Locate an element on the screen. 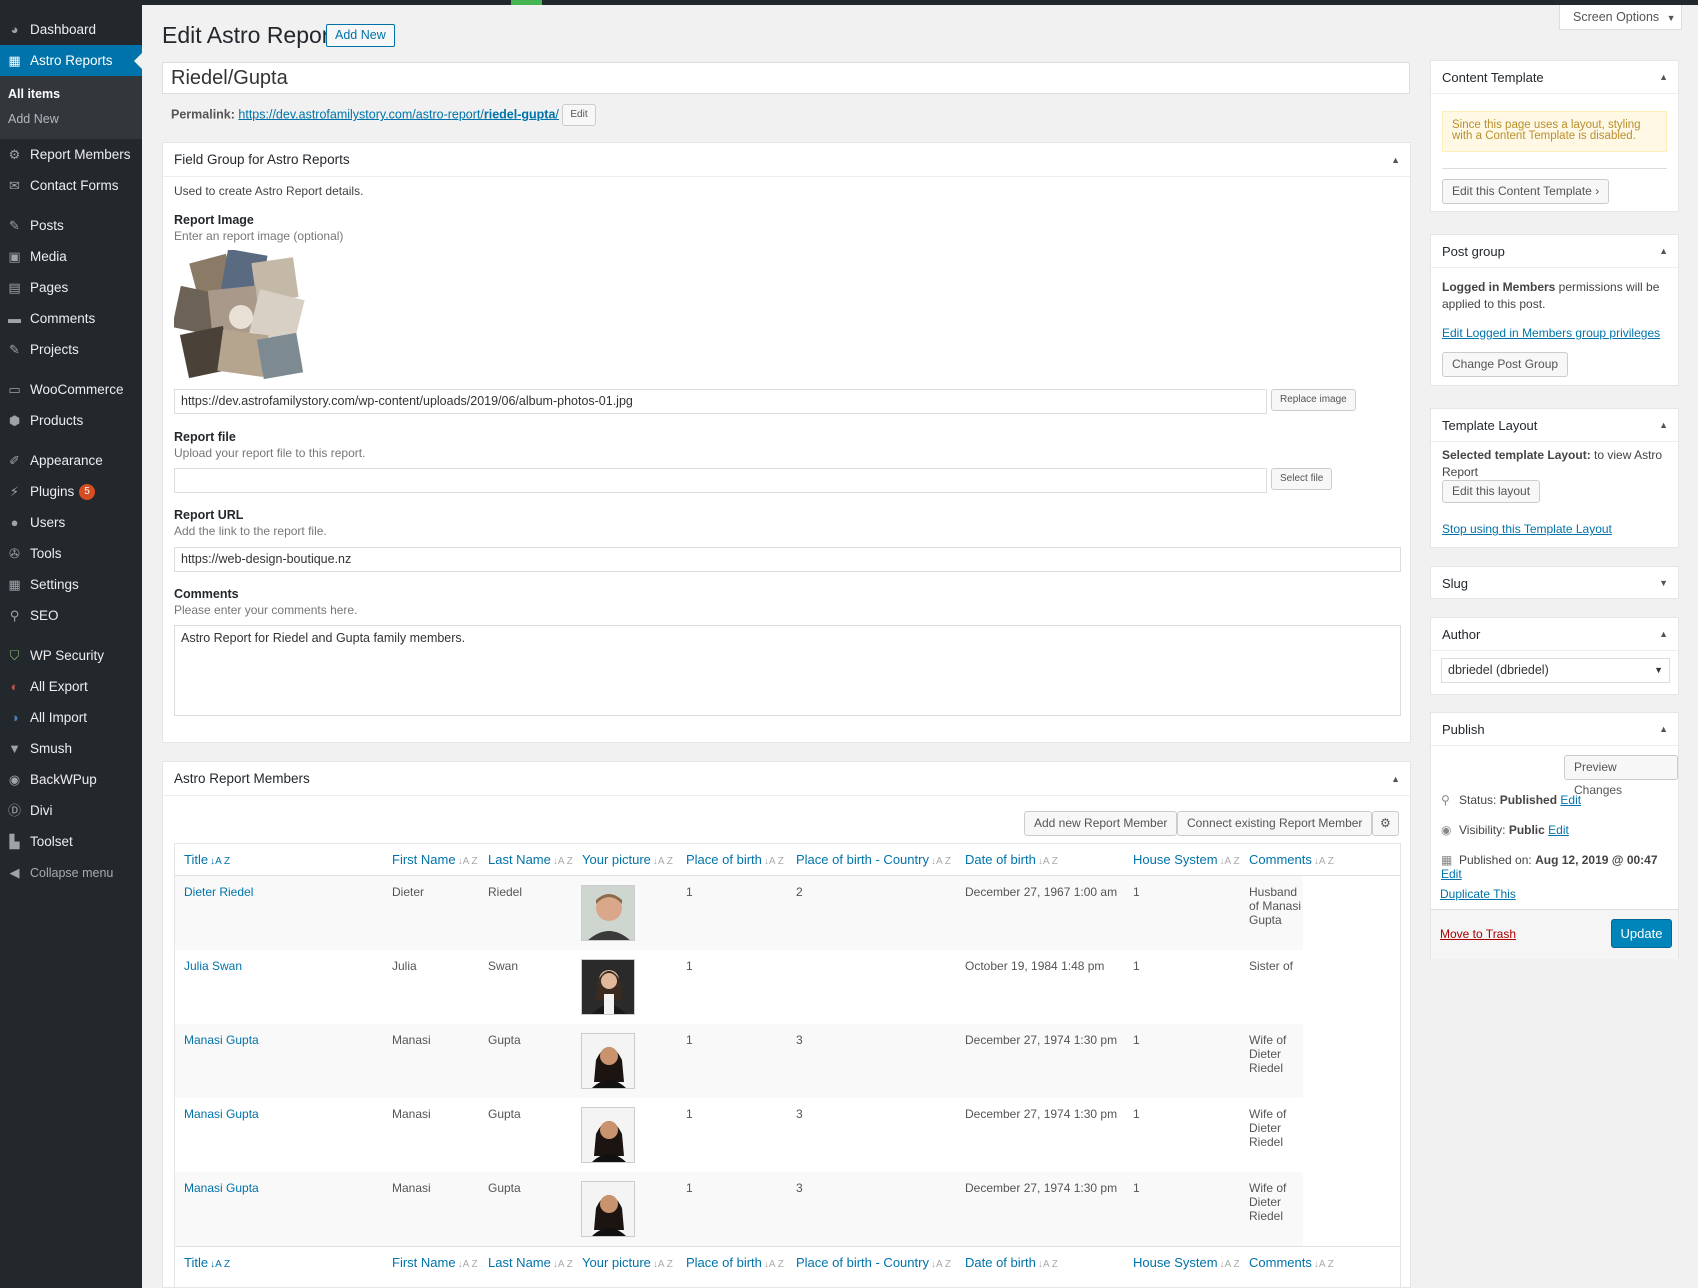 This screenshot has width=1698, height=1288. gear-icon: ⚙ is located at coordinates (1385, 823).